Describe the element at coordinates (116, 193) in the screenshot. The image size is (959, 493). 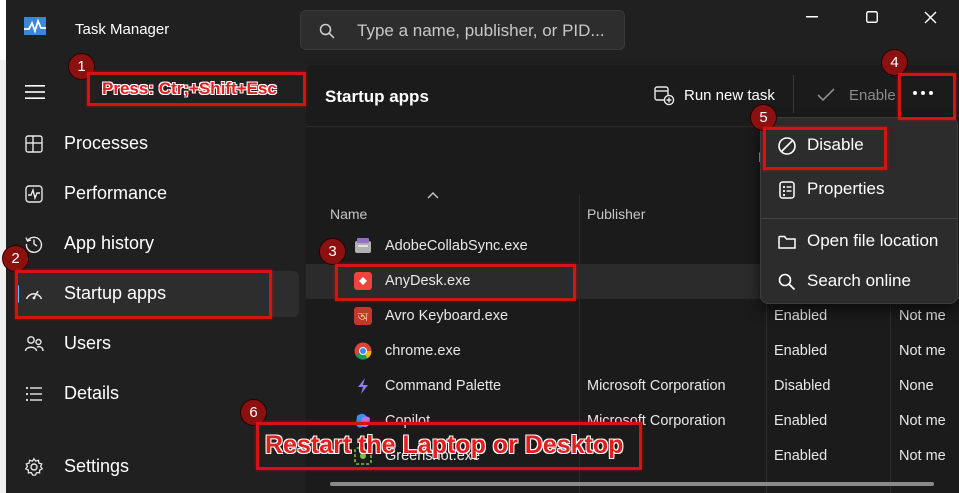
I see `sidebar-item-label: Performance` at that location.